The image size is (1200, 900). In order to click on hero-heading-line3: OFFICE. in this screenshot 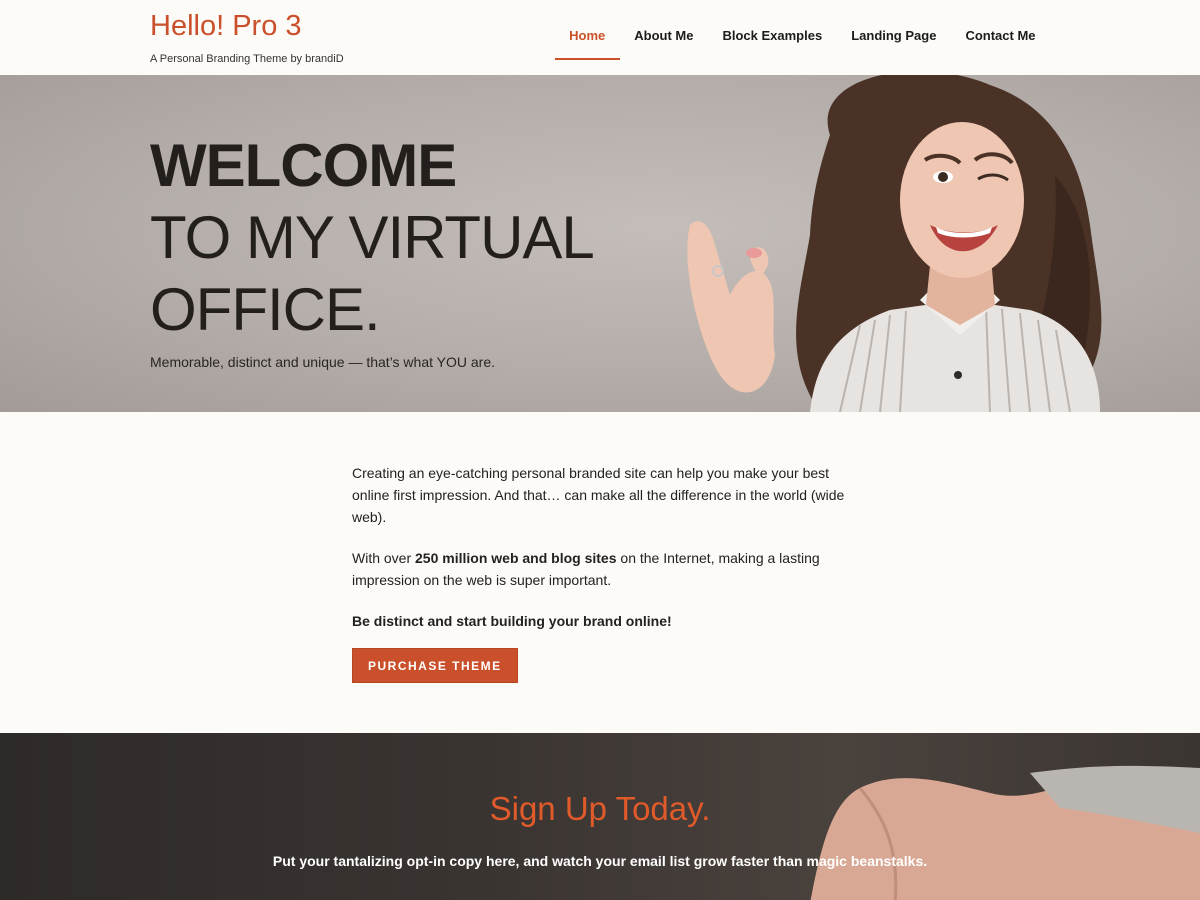, I will do `click(265, 309)`.